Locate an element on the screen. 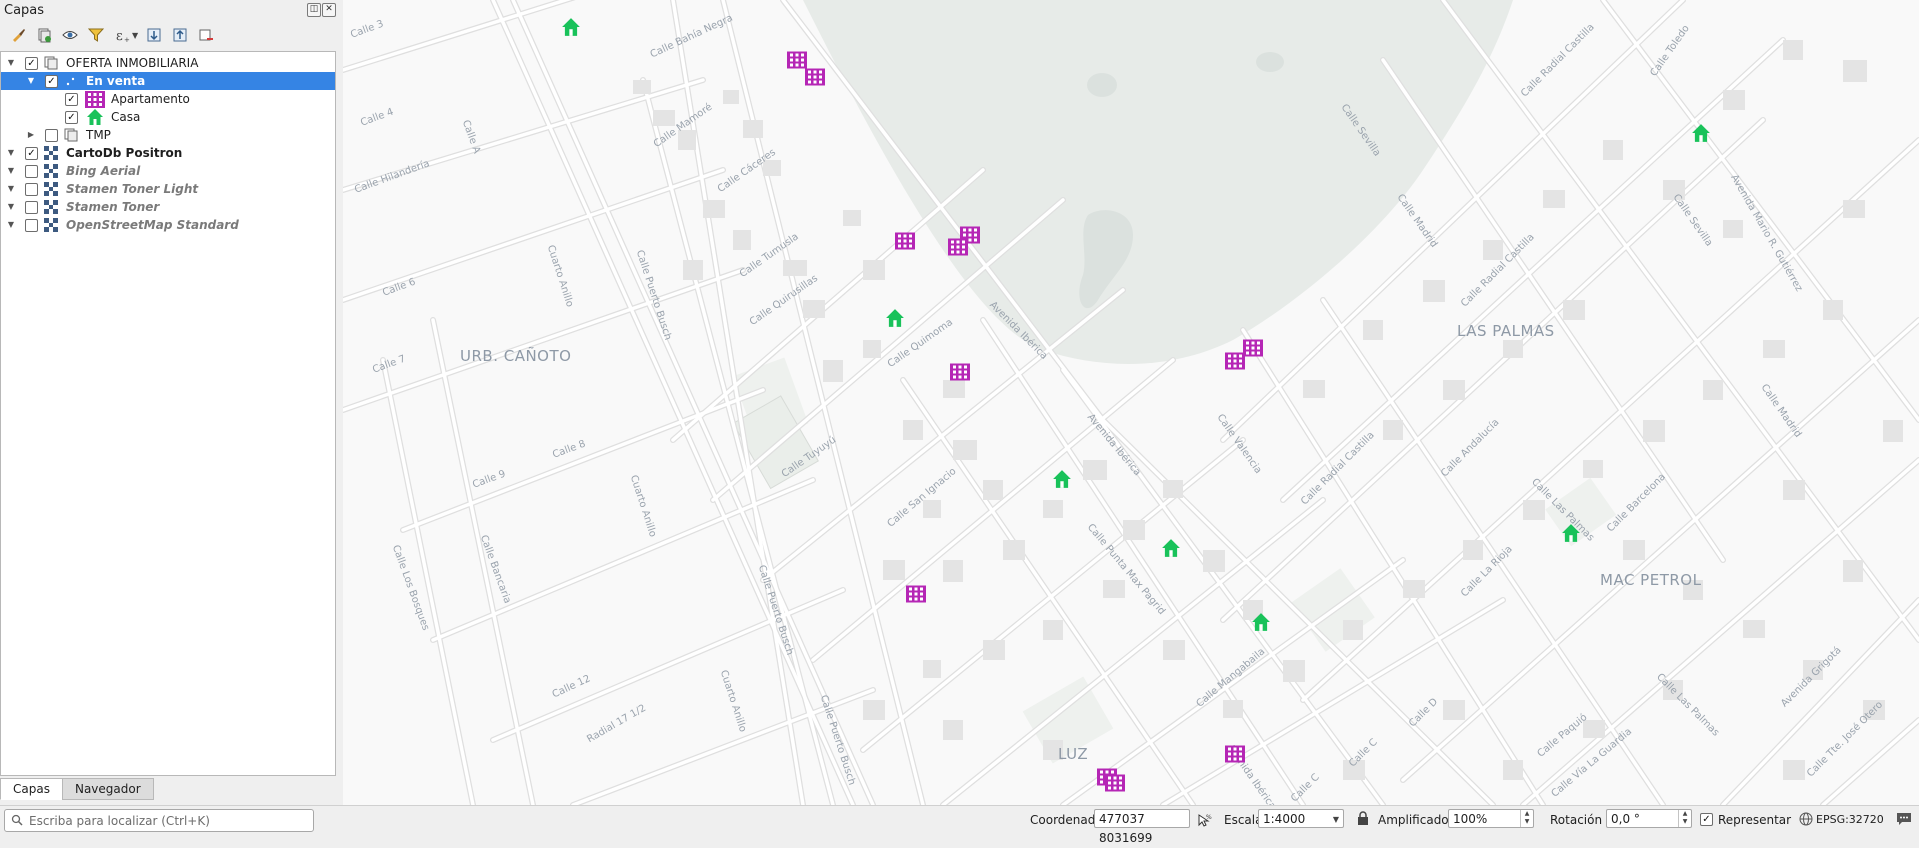 The image size is (1919, 848). layer-row-openstreetmap-standard: ▼ OpenStreetMap Standard is located at coordinates (168, 225).